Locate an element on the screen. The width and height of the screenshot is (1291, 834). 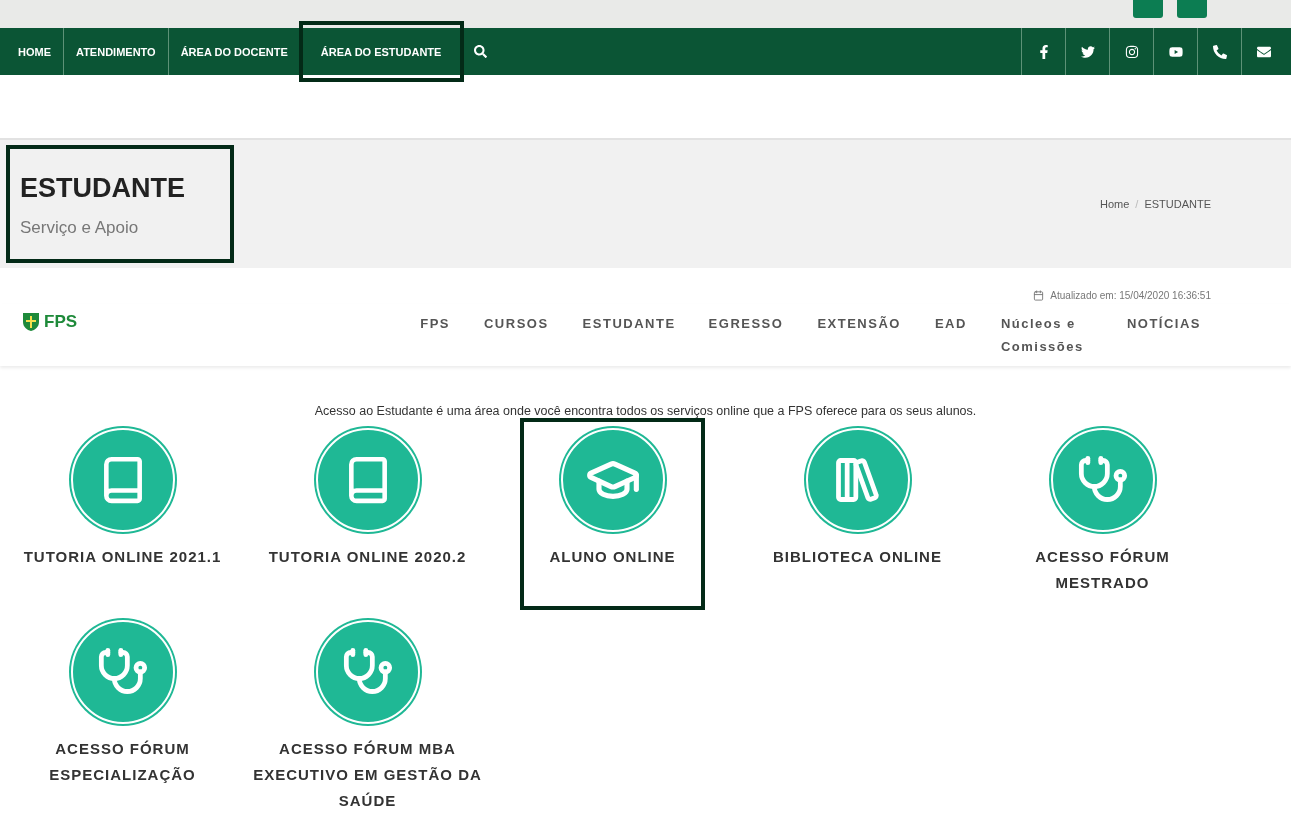
service-link: BIBLIOTECA ONLINE is located at coordinates (857, 512).